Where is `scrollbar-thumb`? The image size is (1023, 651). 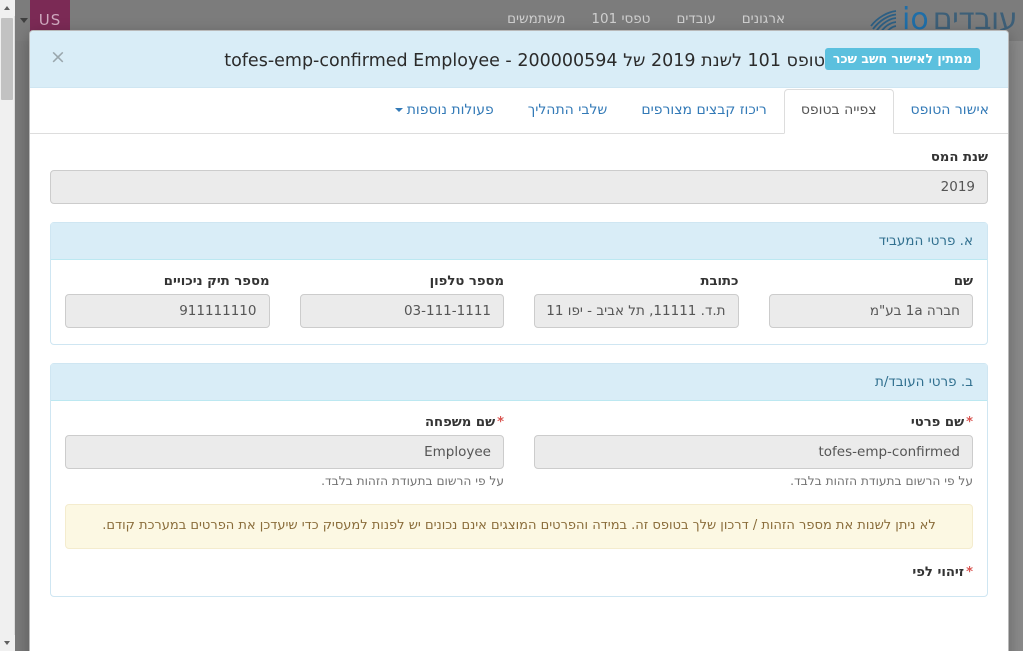
scrollbar-thumb is located at coordinates (7, 59).